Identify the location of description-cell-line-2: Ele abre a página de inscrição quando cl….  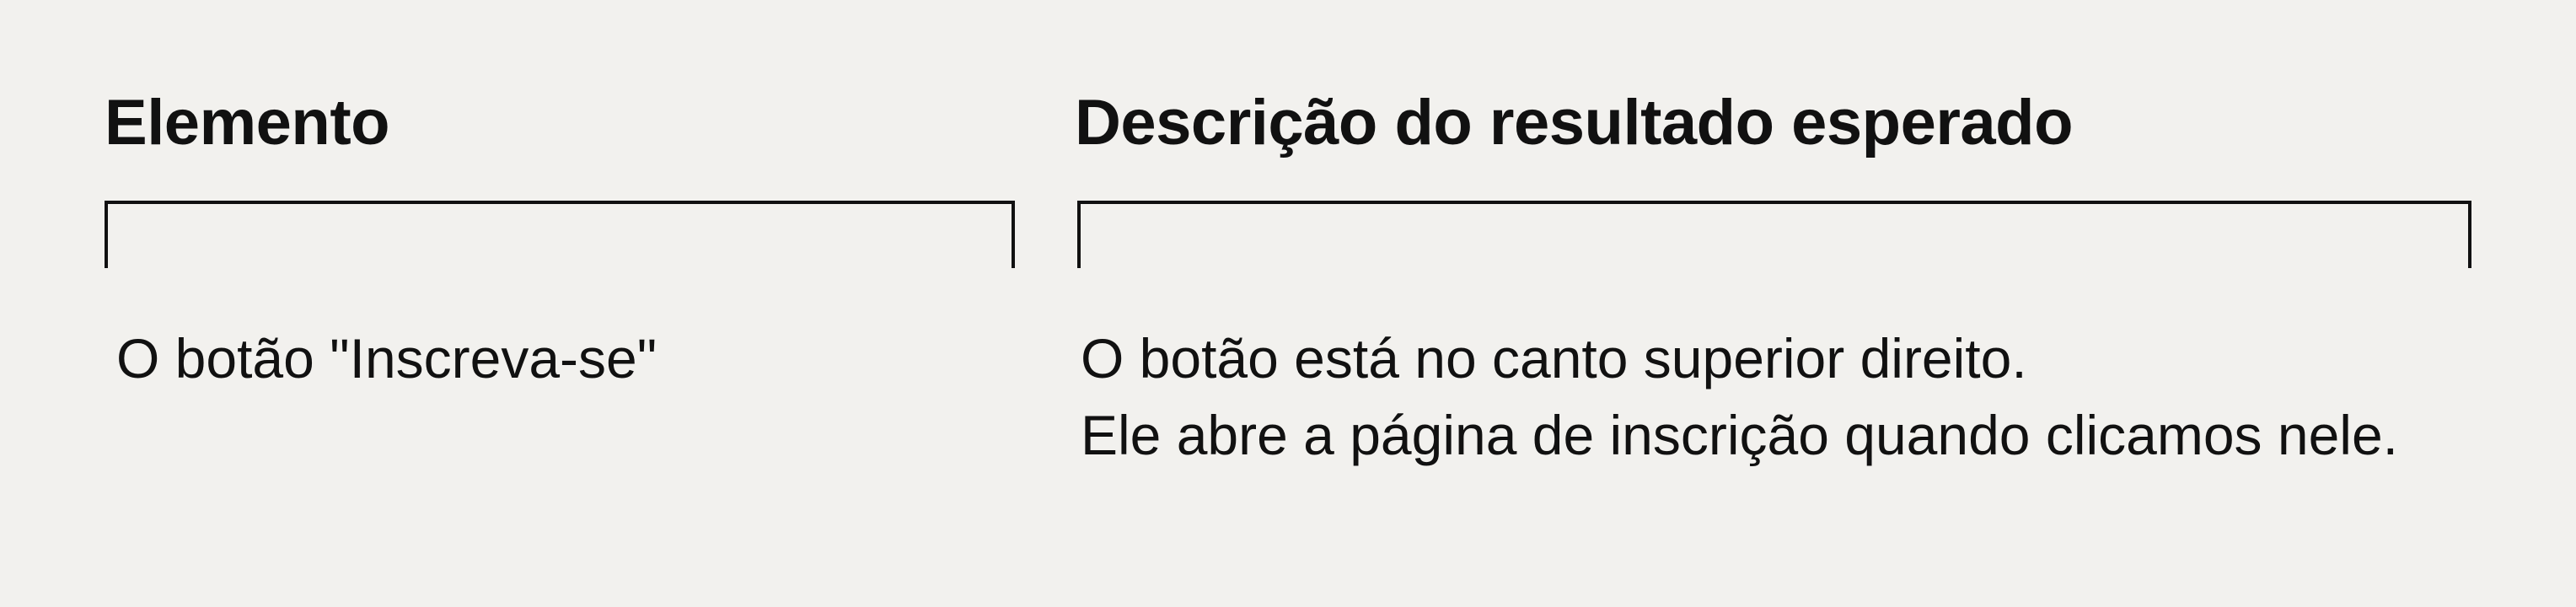
(1739, 435).